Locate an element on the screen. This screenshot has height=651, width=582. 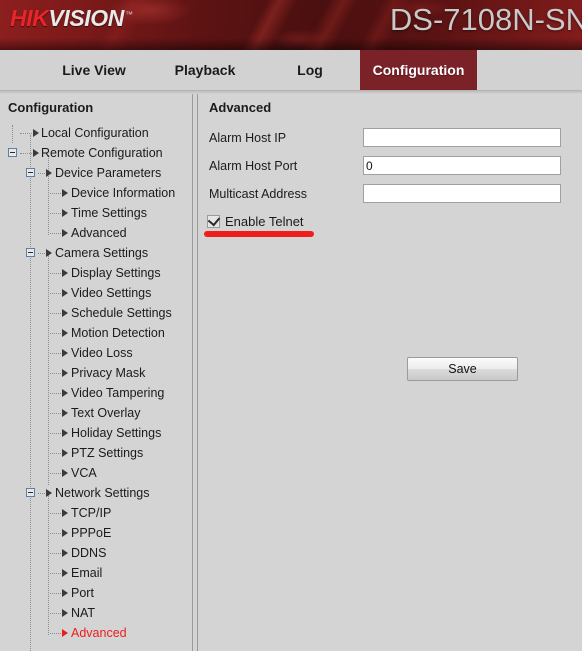
tree-item-label: NAT is located at coordinates (83, 613).